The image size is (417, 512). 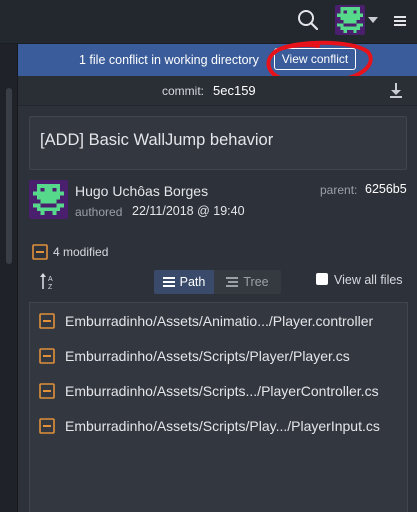 What do you see at coordinates (322, 279) in the screenshot?
I see `view-all-files-checkbox` at bounding box center [322, 279].